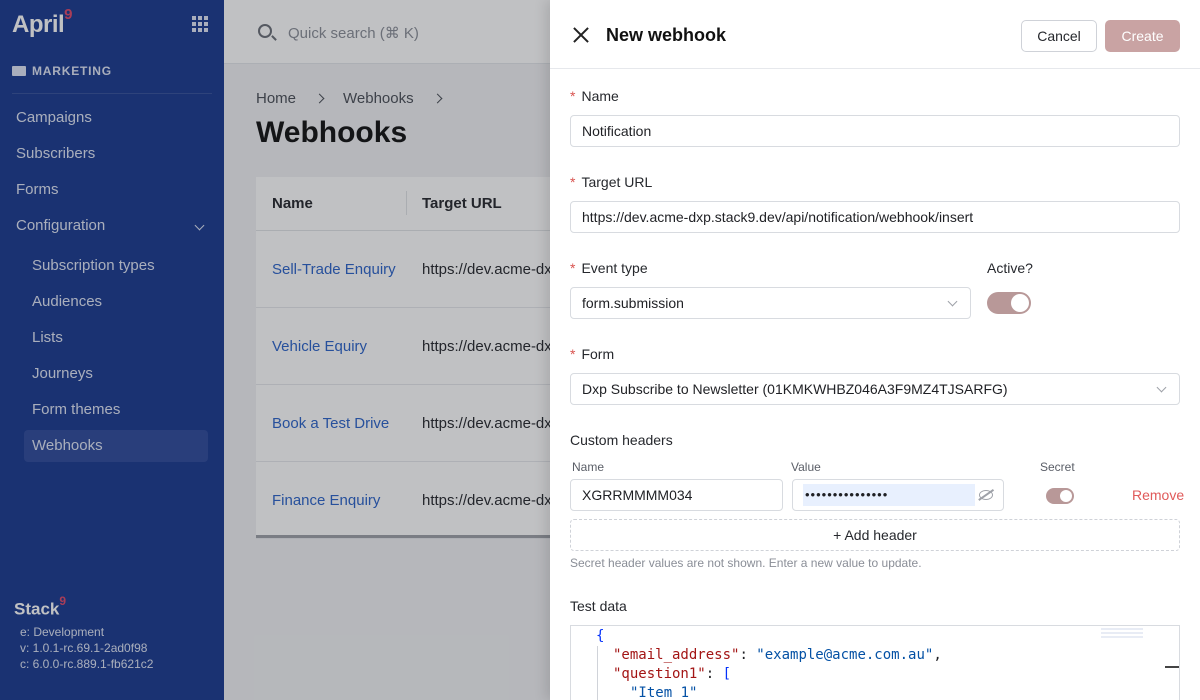 This screenshot has width=1200, height=700. I want to click on indent-guide, so click(597, 693).